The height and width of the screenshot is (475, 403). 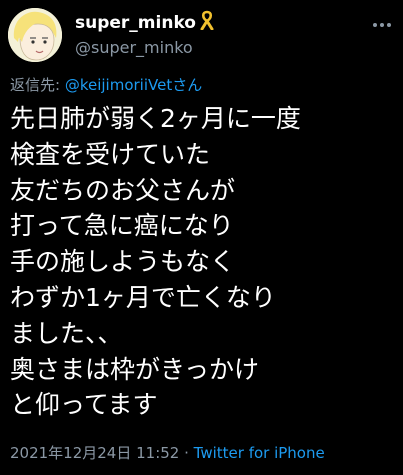 I want to click on reply-context: 返信先: @keijimoriiVetさん, so click(x=106, y=84).